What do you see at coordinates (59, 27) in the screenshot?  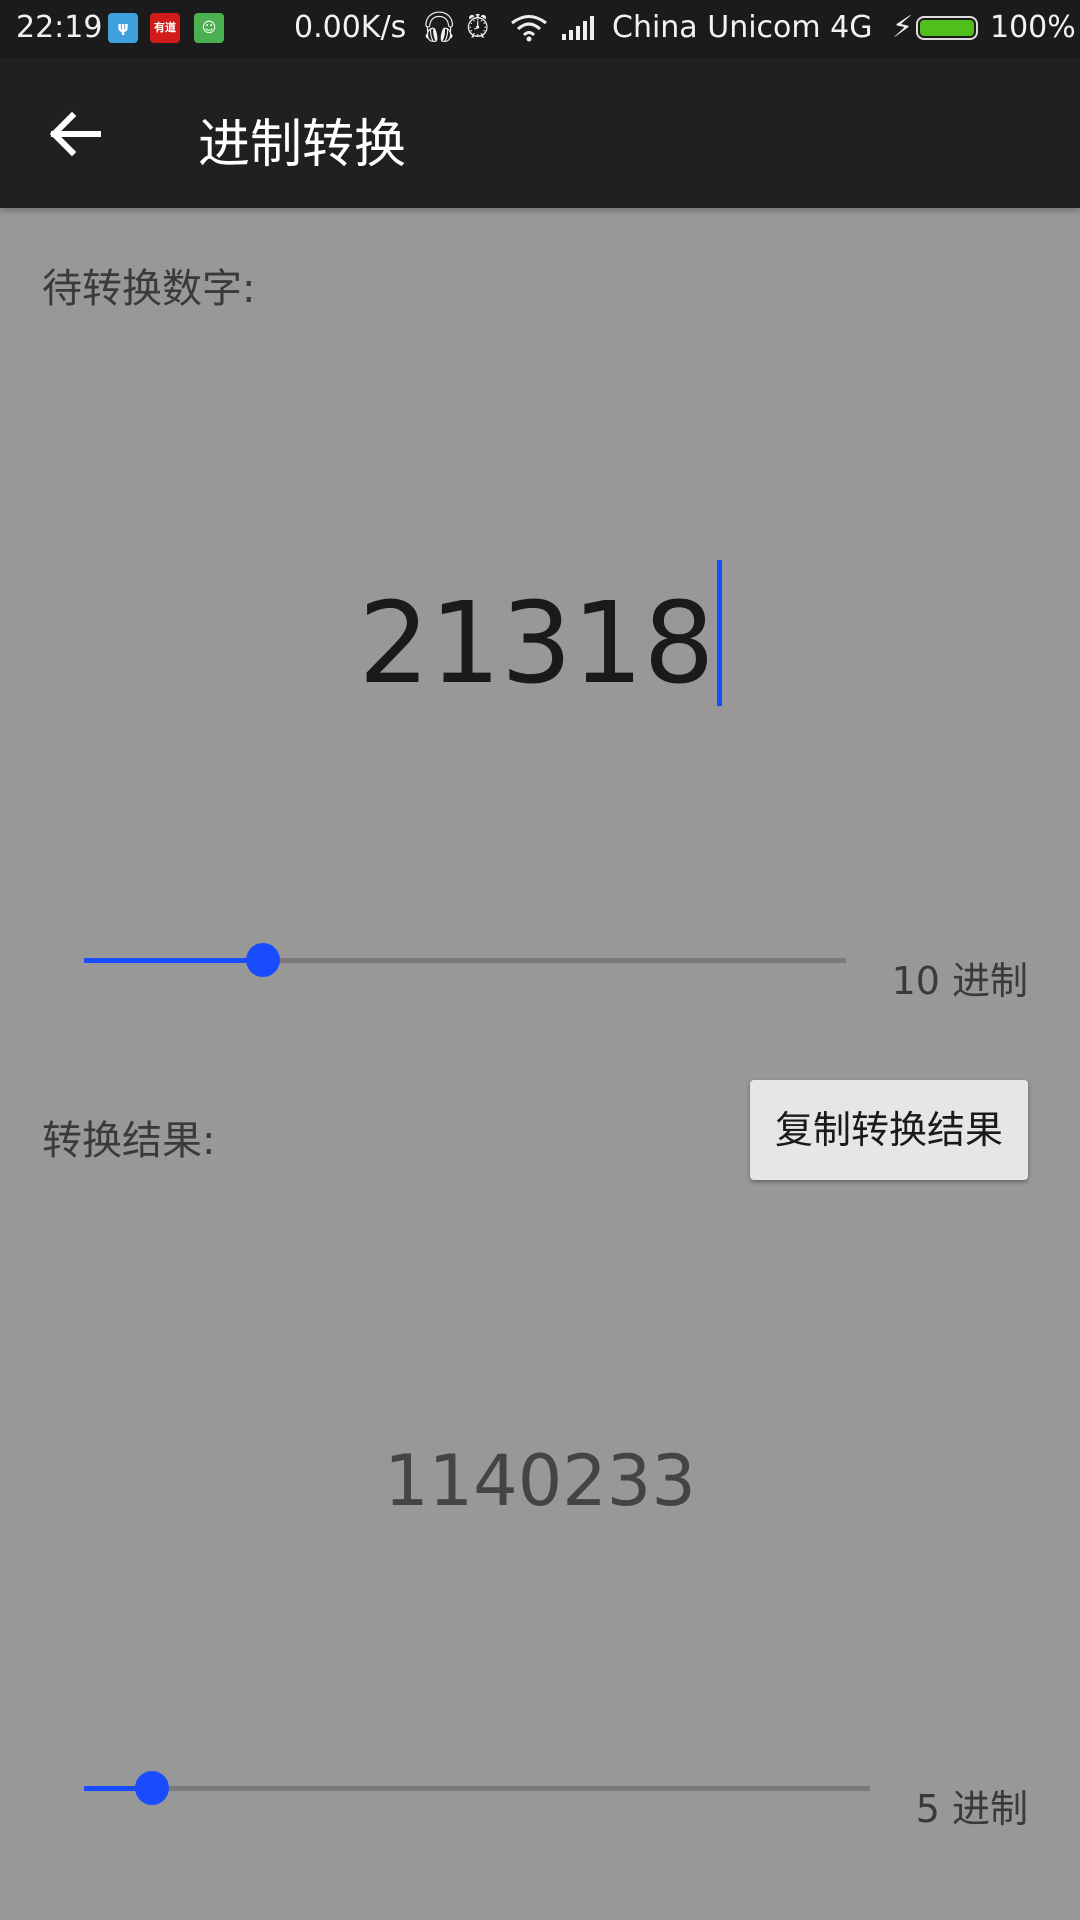 I see `status-time: 22:19` at bounding box center [59, 27].